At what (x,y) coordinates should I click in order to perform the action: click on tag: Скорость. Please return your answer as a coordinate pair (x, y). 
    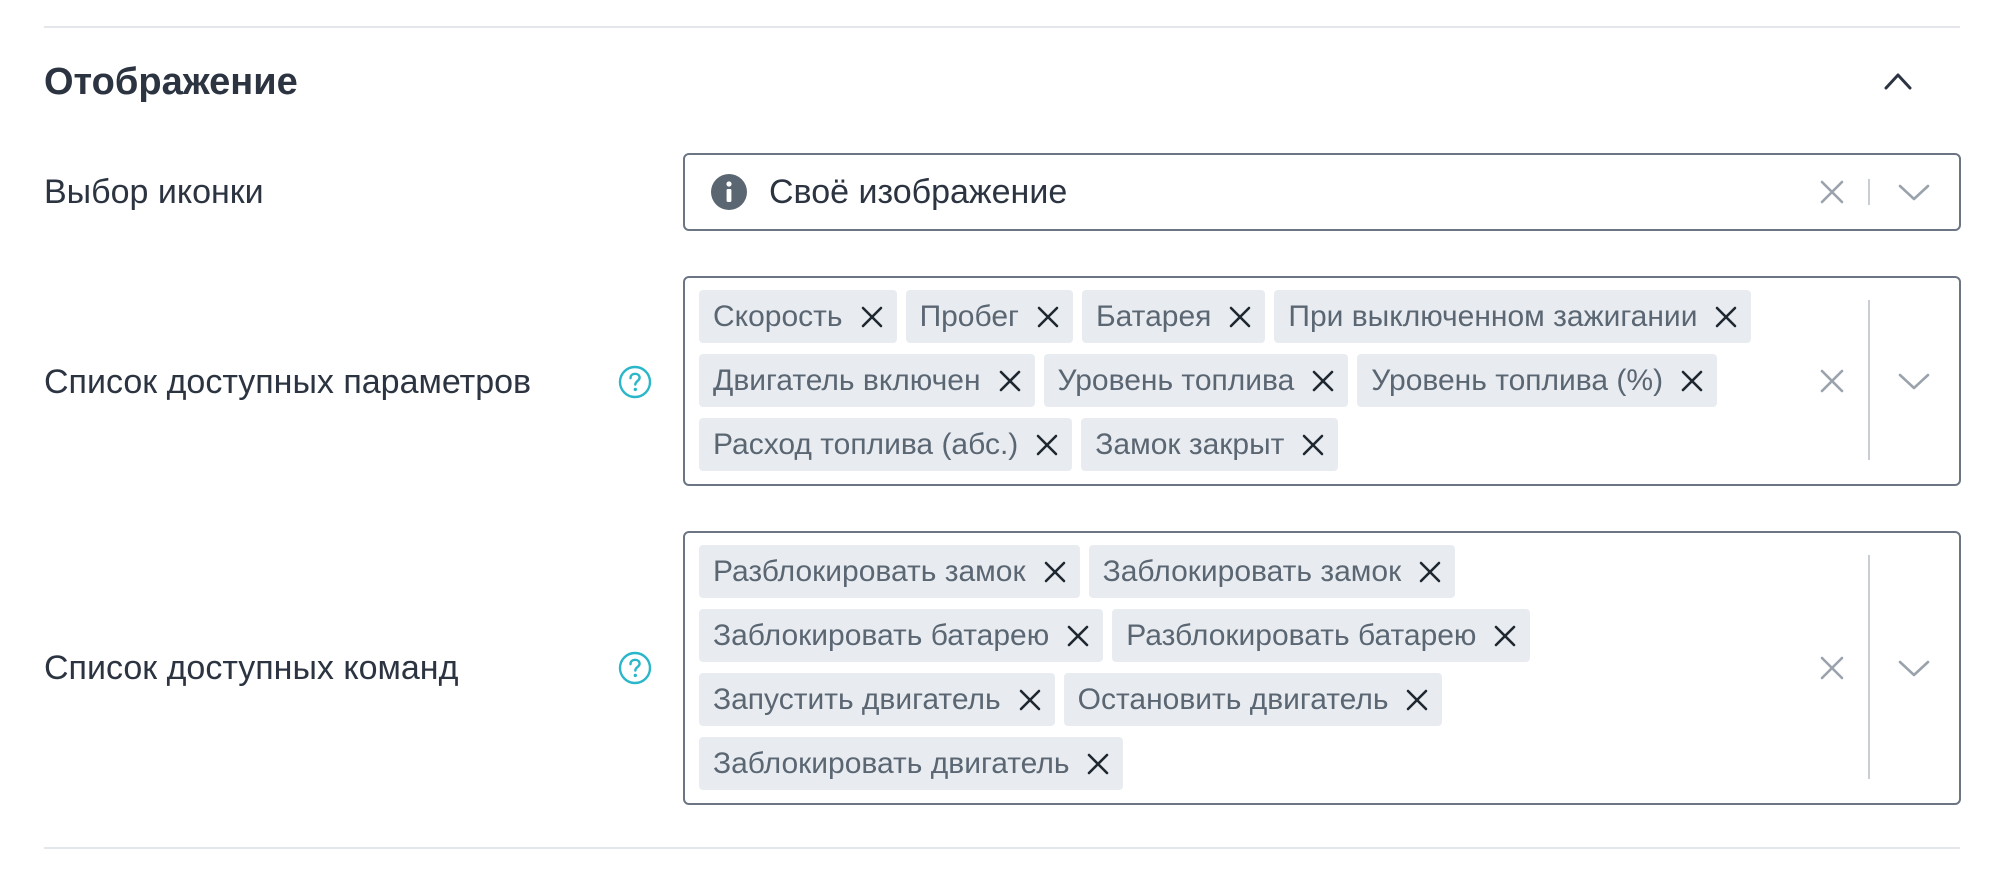
    Looking at the image, I should click on (798, 316).